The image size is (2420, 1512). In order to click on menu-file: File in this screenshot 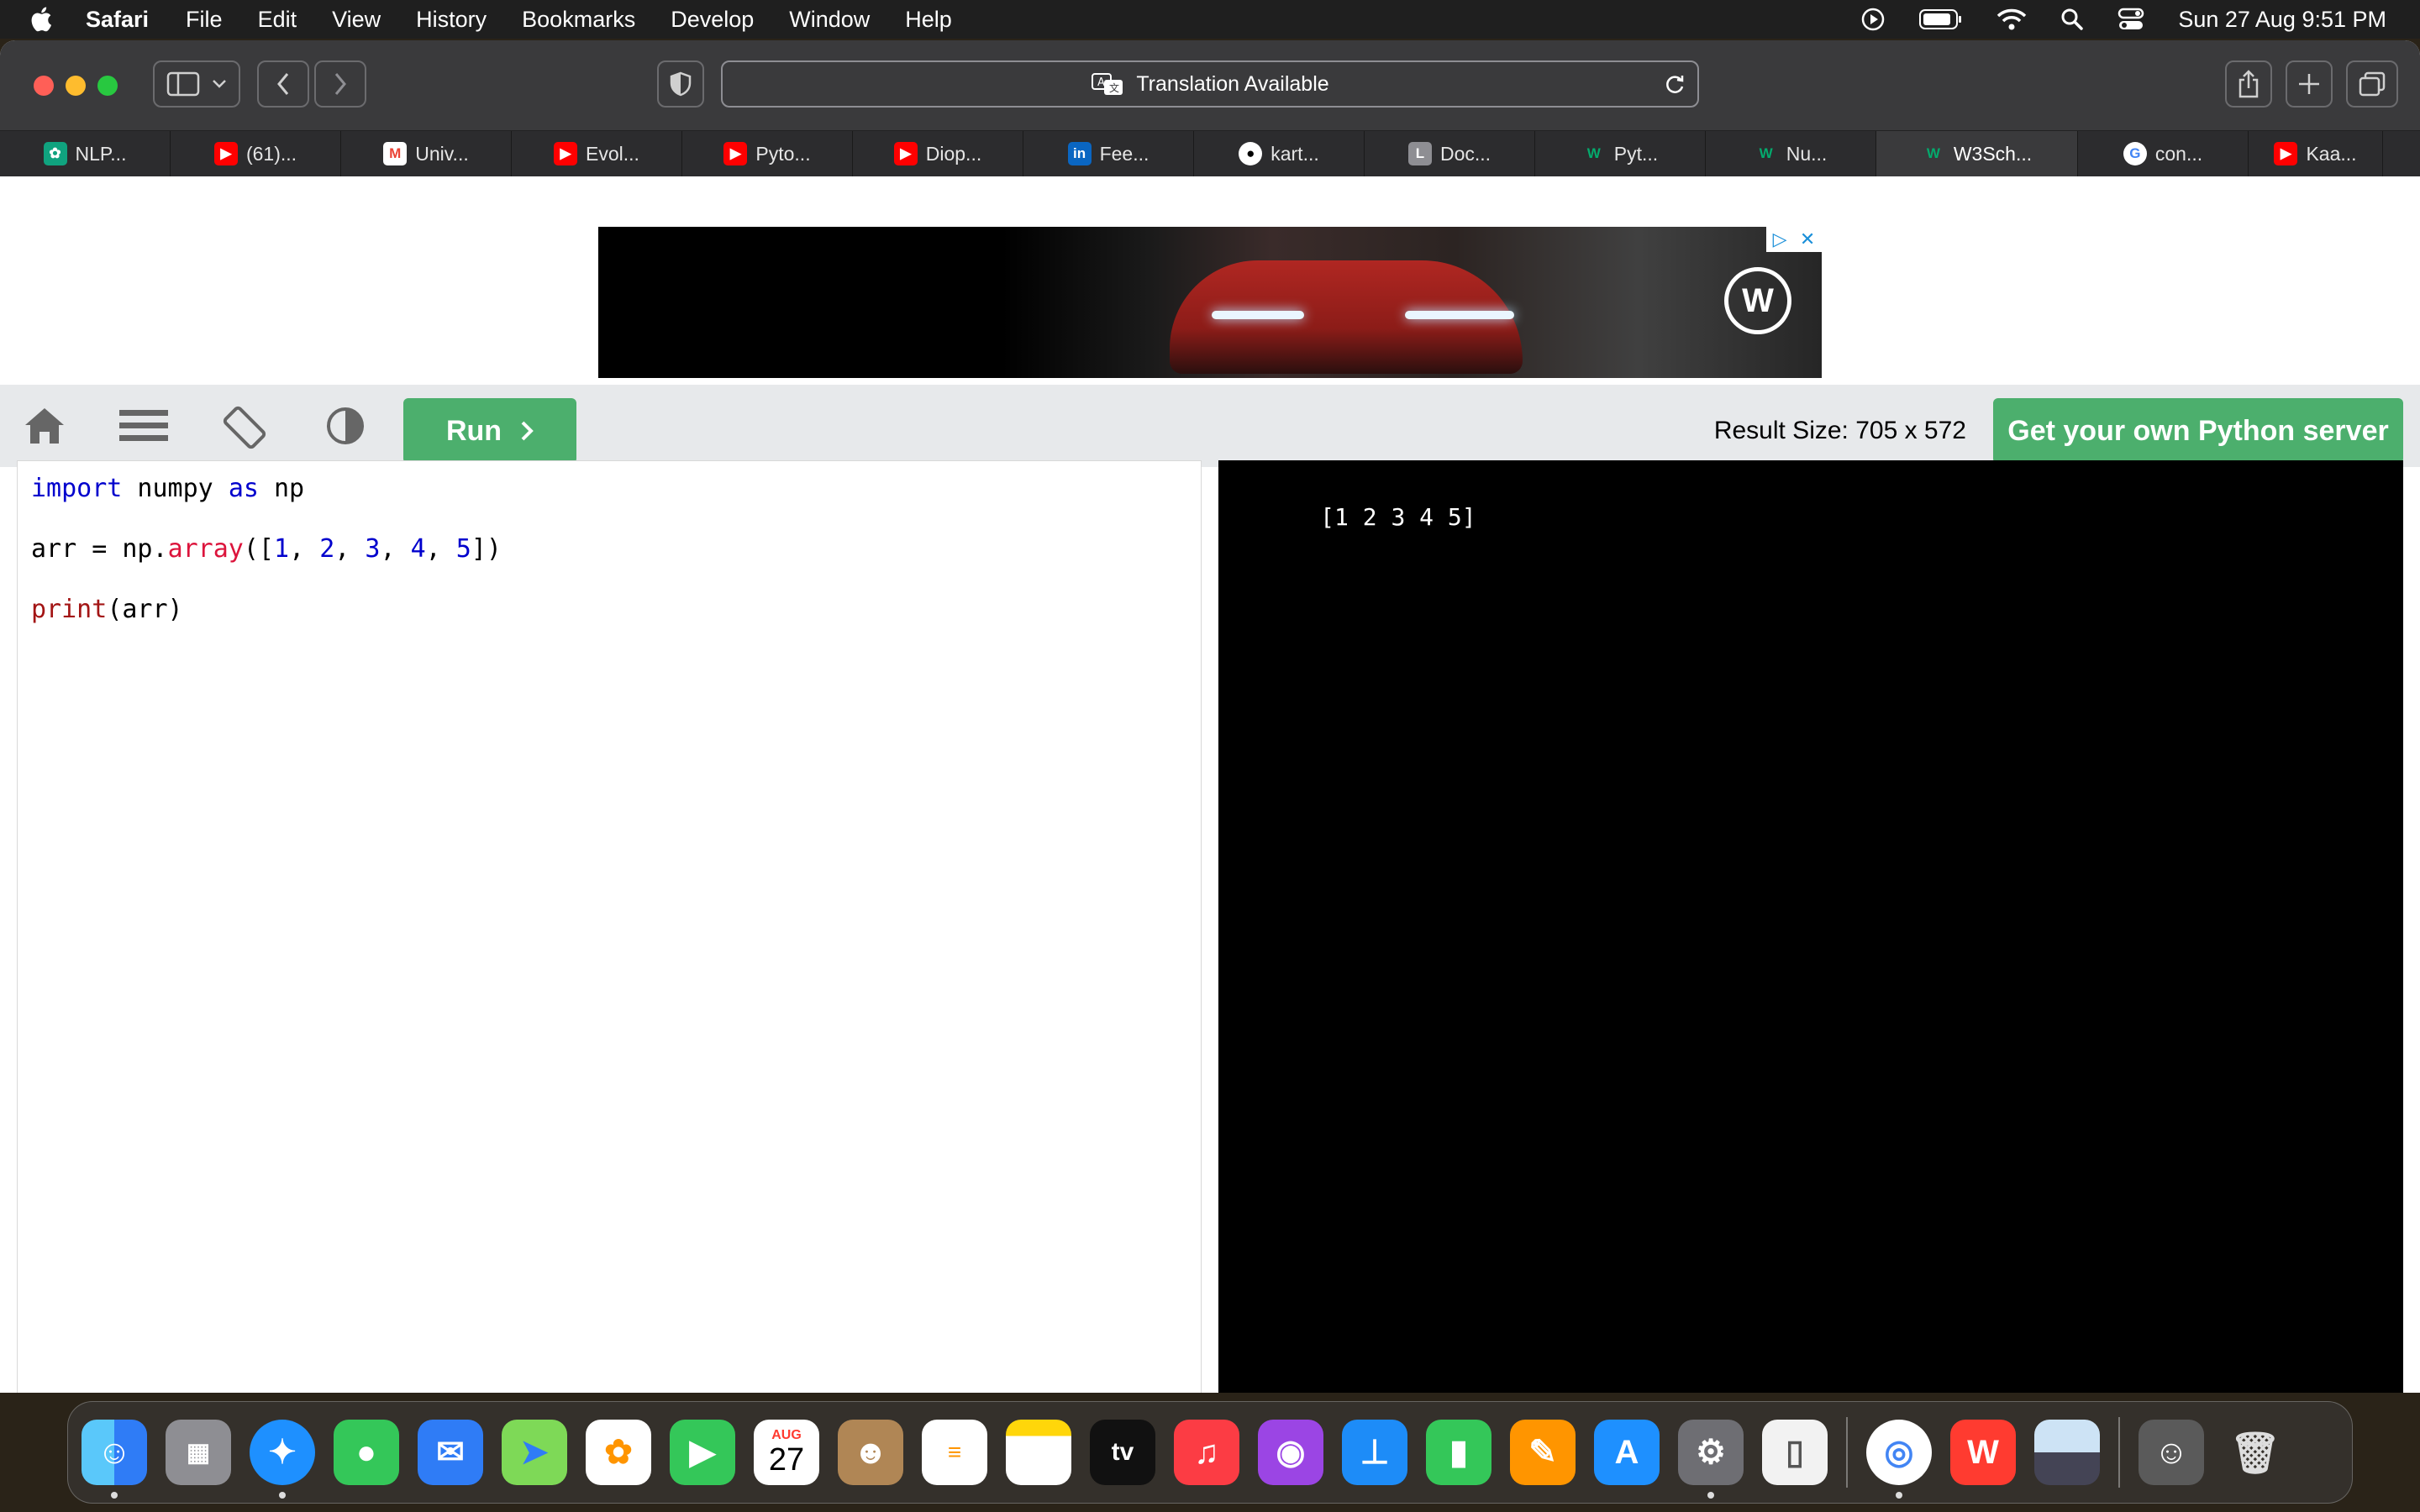, I will do `click(204, 20)`.